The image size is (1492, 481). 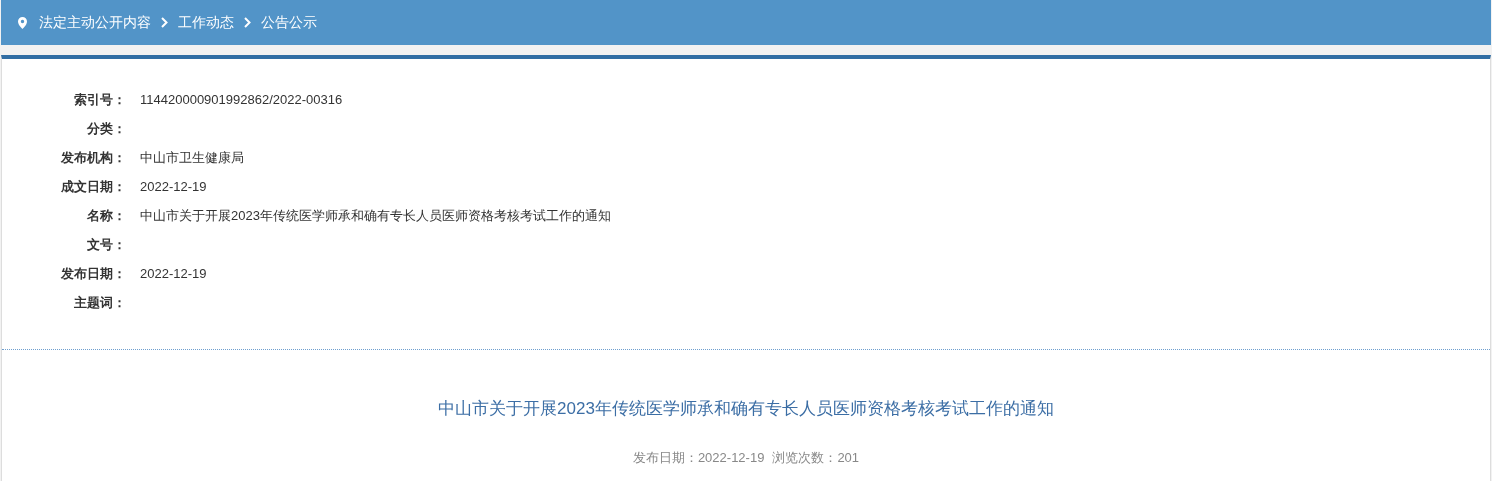 What do you see at coordinates (241, 99) in the screenshot?
I see `field-value: 114420000901992862/2022-00316` at bounding box center [241, 99].